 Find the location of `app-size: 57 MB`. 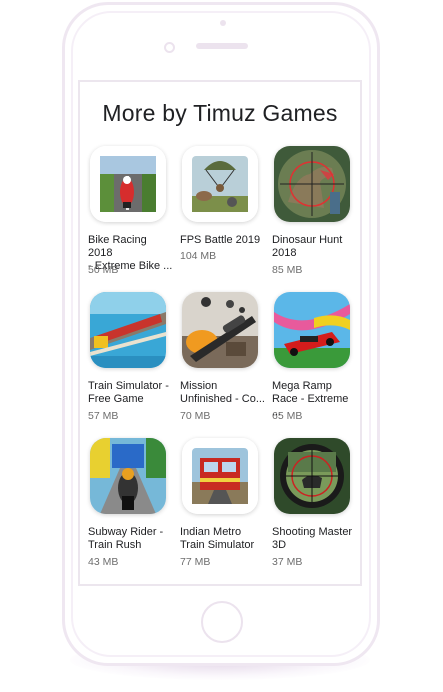

app-size: 57 MB is located at coordinates (103, 416).